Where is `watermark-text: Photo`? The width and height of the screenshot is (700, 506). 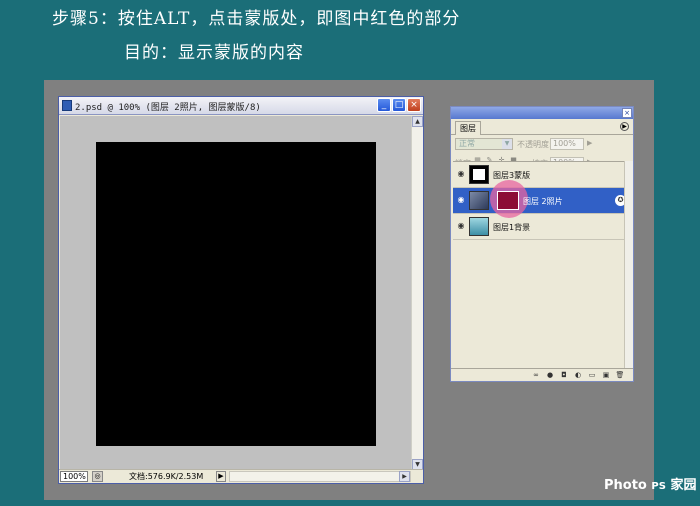 watermark-text: Photo is located at coordinates (625, 485).